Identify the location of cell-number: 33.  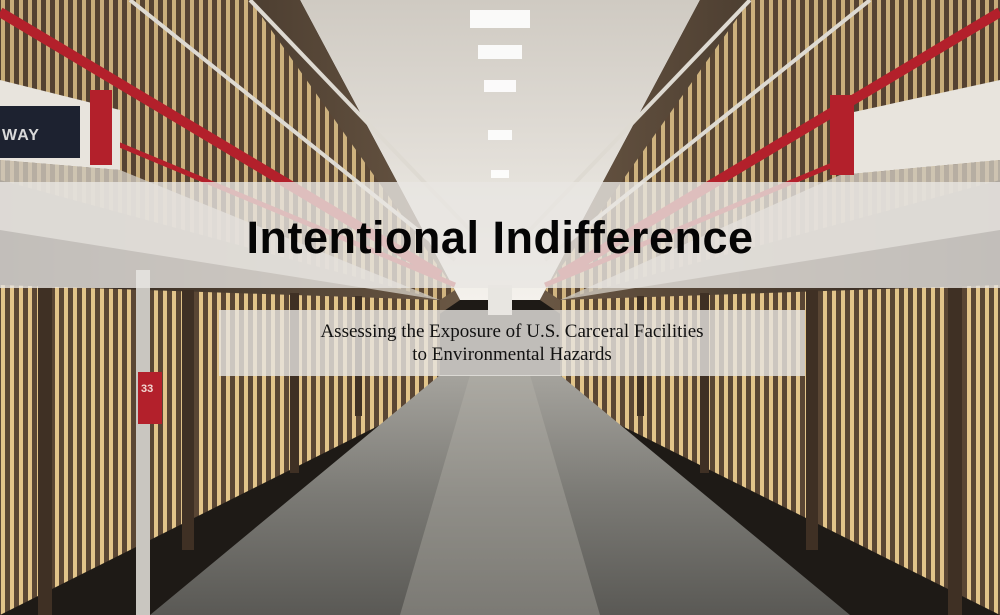
(147, 389).